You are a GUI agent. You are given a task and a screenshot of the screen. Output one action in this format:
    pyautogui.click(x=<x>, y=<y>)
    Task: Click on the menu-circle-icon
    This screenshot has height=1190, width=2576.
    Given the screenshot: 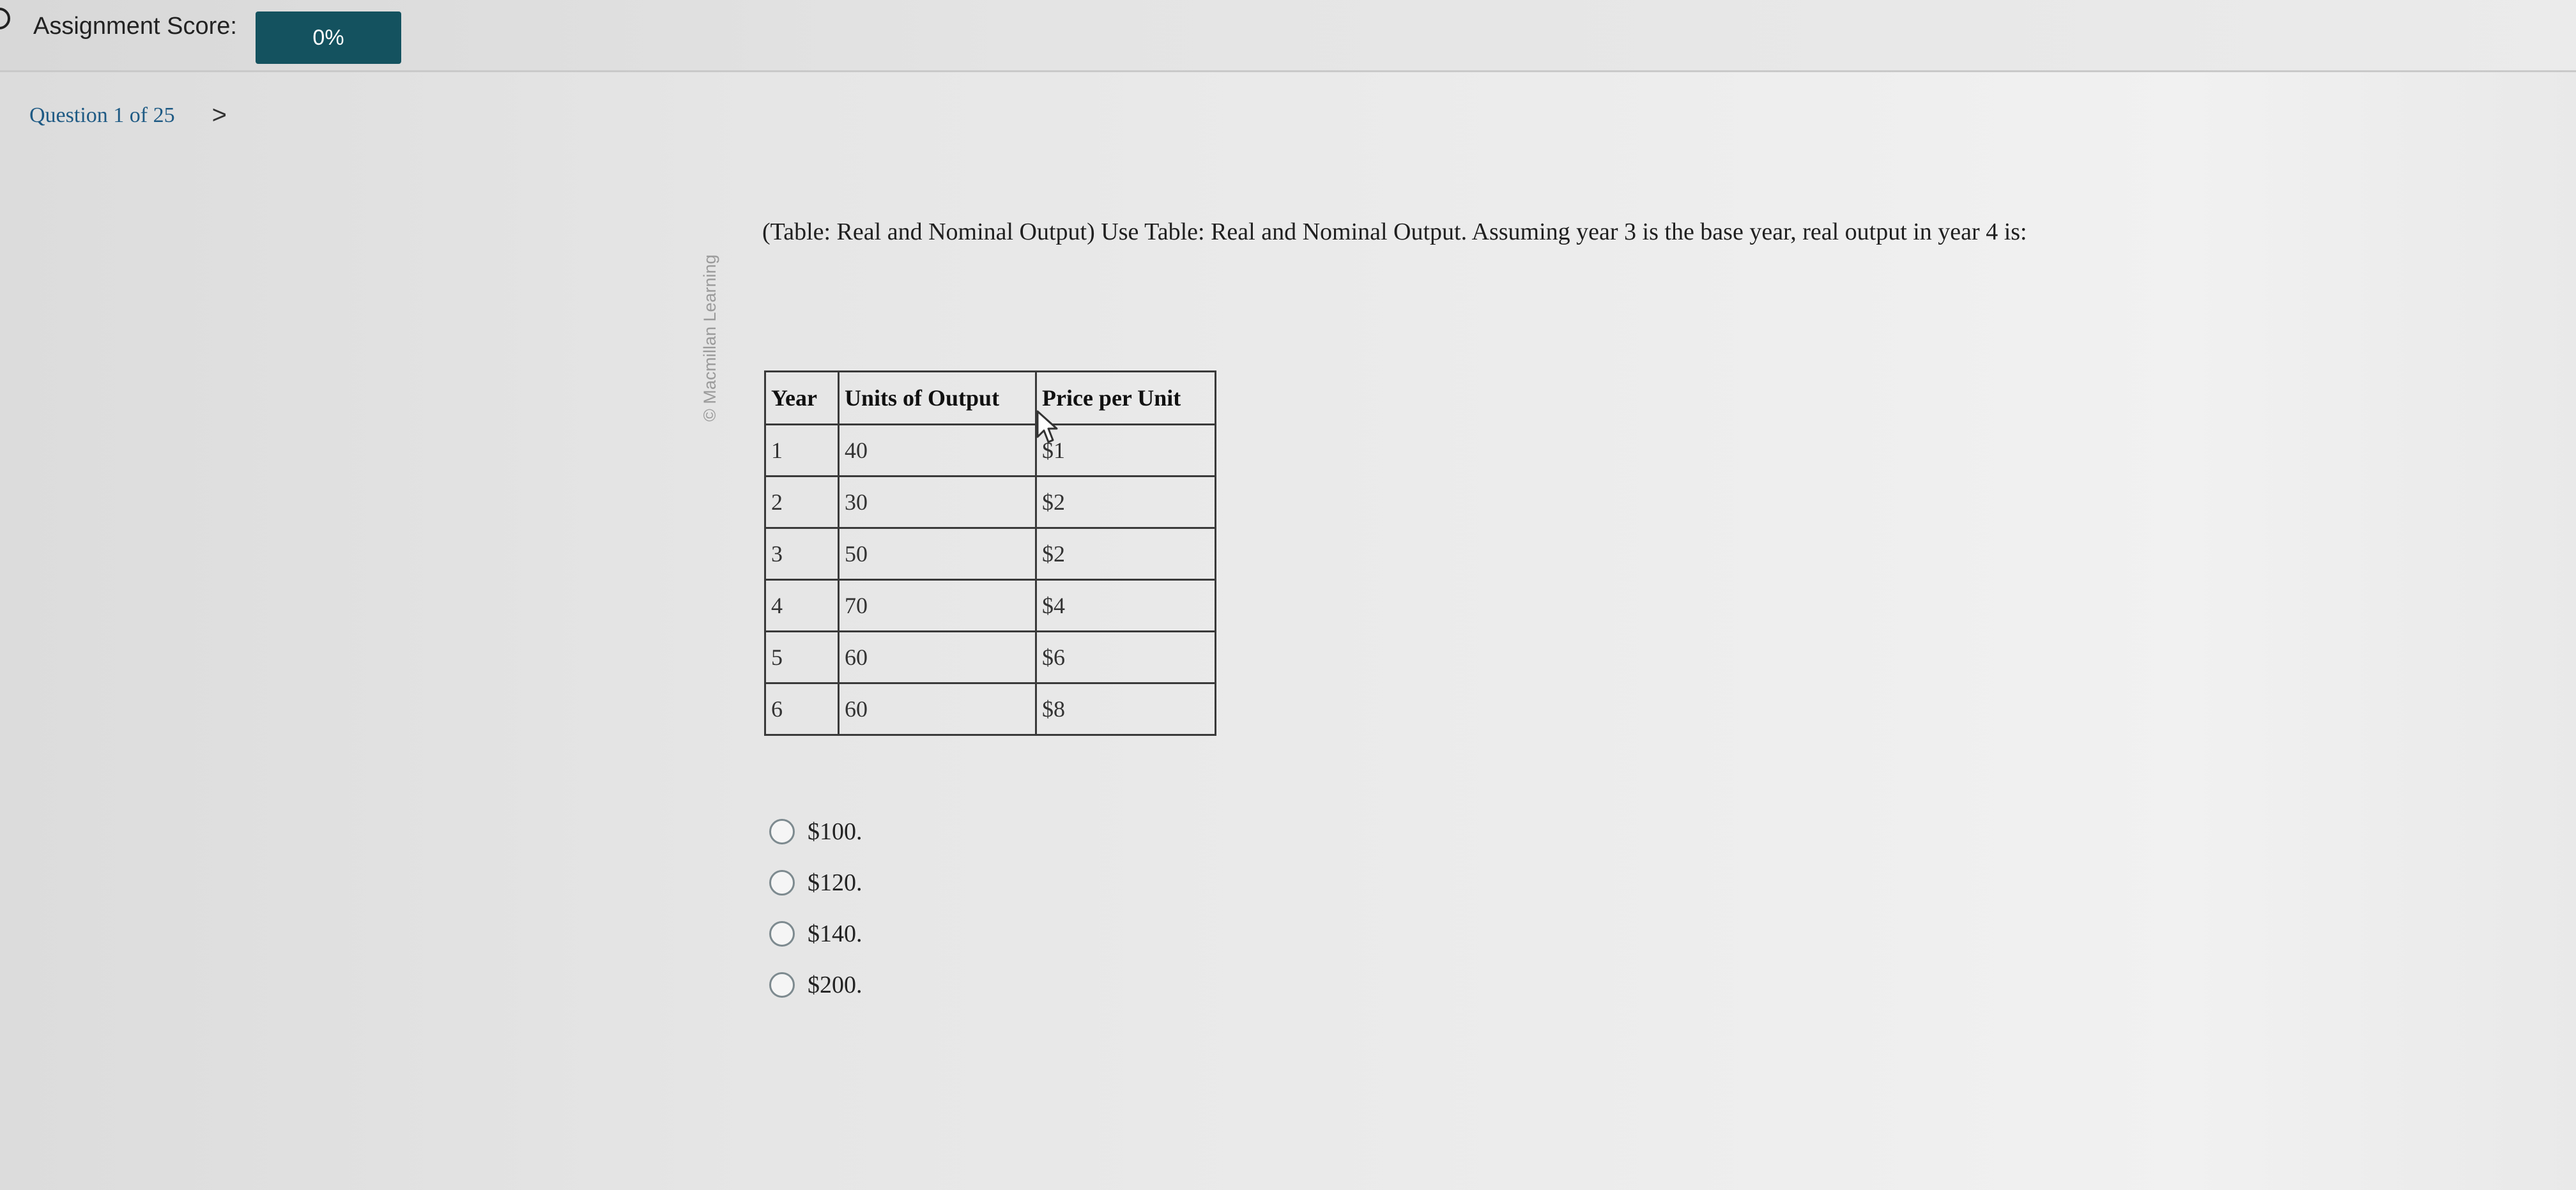 What is the action you would take?
    pyautogui.click(x=5, y=18)
    